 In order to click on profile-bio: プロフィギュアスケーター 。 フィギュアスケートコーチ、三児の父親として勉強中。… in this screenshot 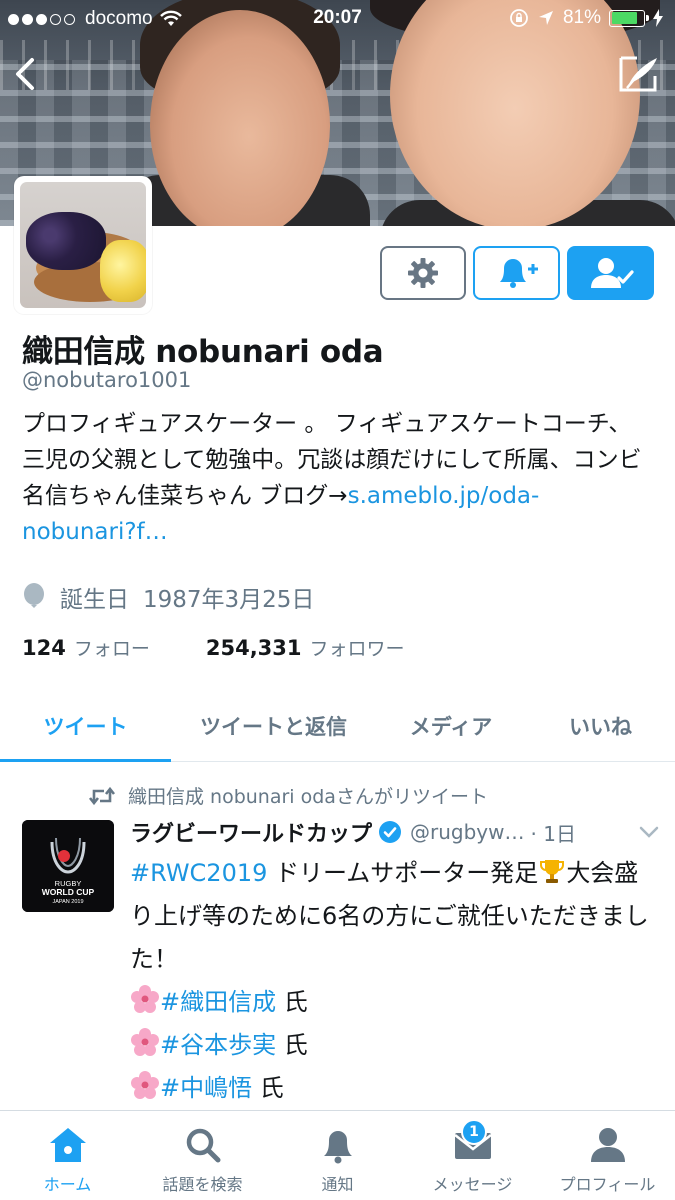, I will do `click(337, 478)`.